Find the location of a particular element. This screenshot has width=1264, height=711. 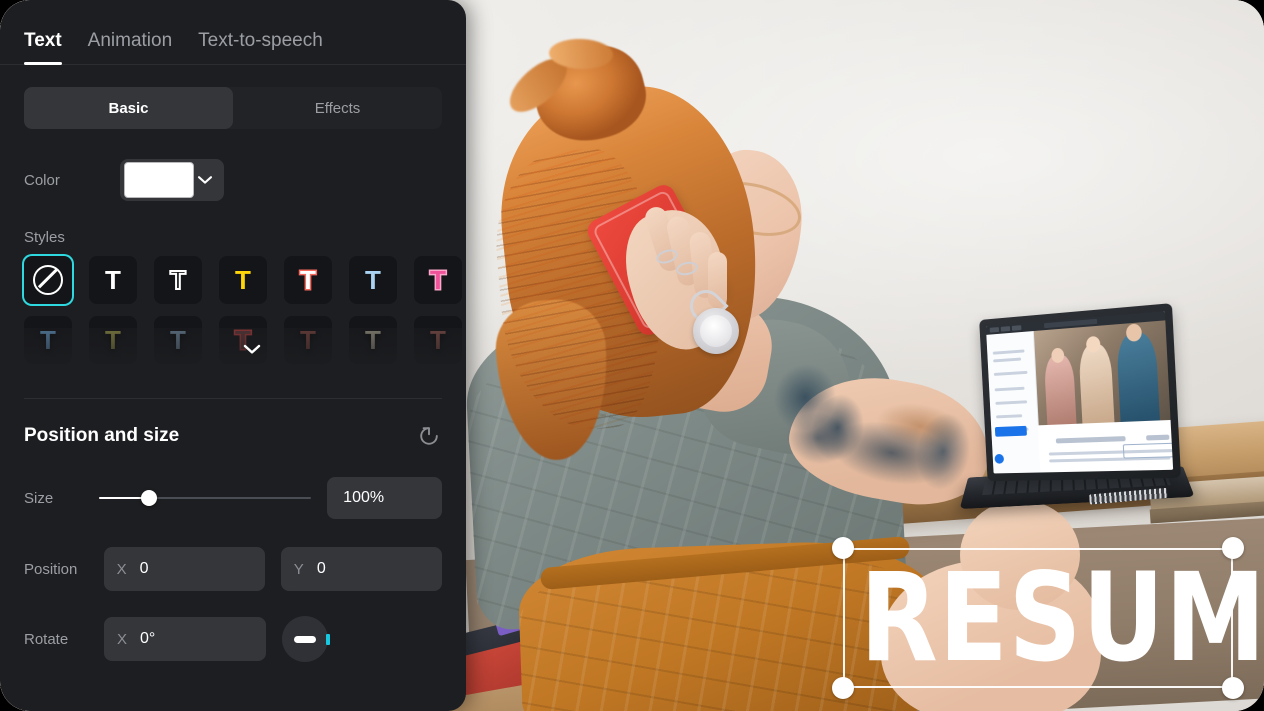

style-option-tan-shadow: T is located at coordinates (373, 340).